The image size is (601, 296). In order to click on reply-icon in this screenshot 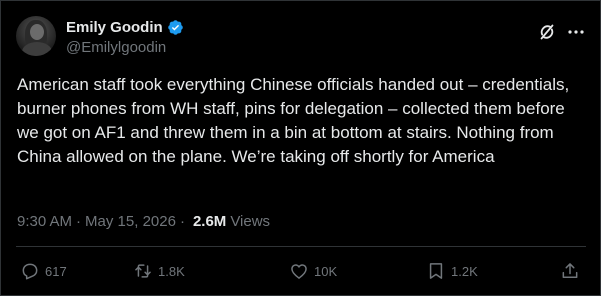, I will do `click(30, 271)`.